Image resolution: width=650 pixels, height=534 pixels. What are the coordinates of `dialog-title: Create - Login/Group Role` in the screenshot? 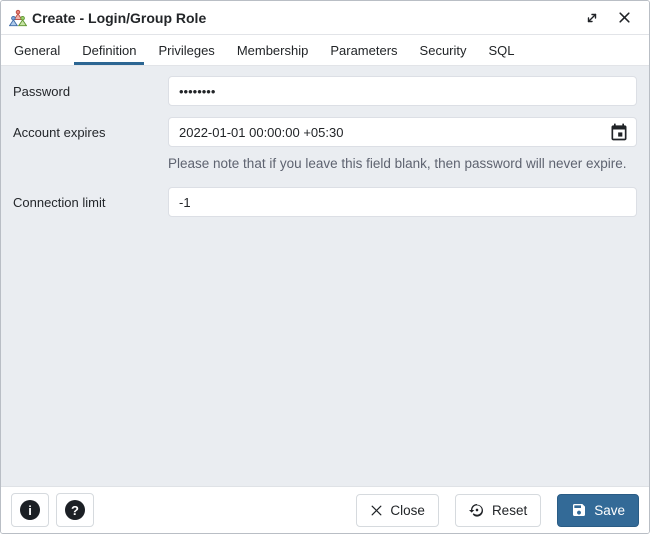 It's located at (119, 17).